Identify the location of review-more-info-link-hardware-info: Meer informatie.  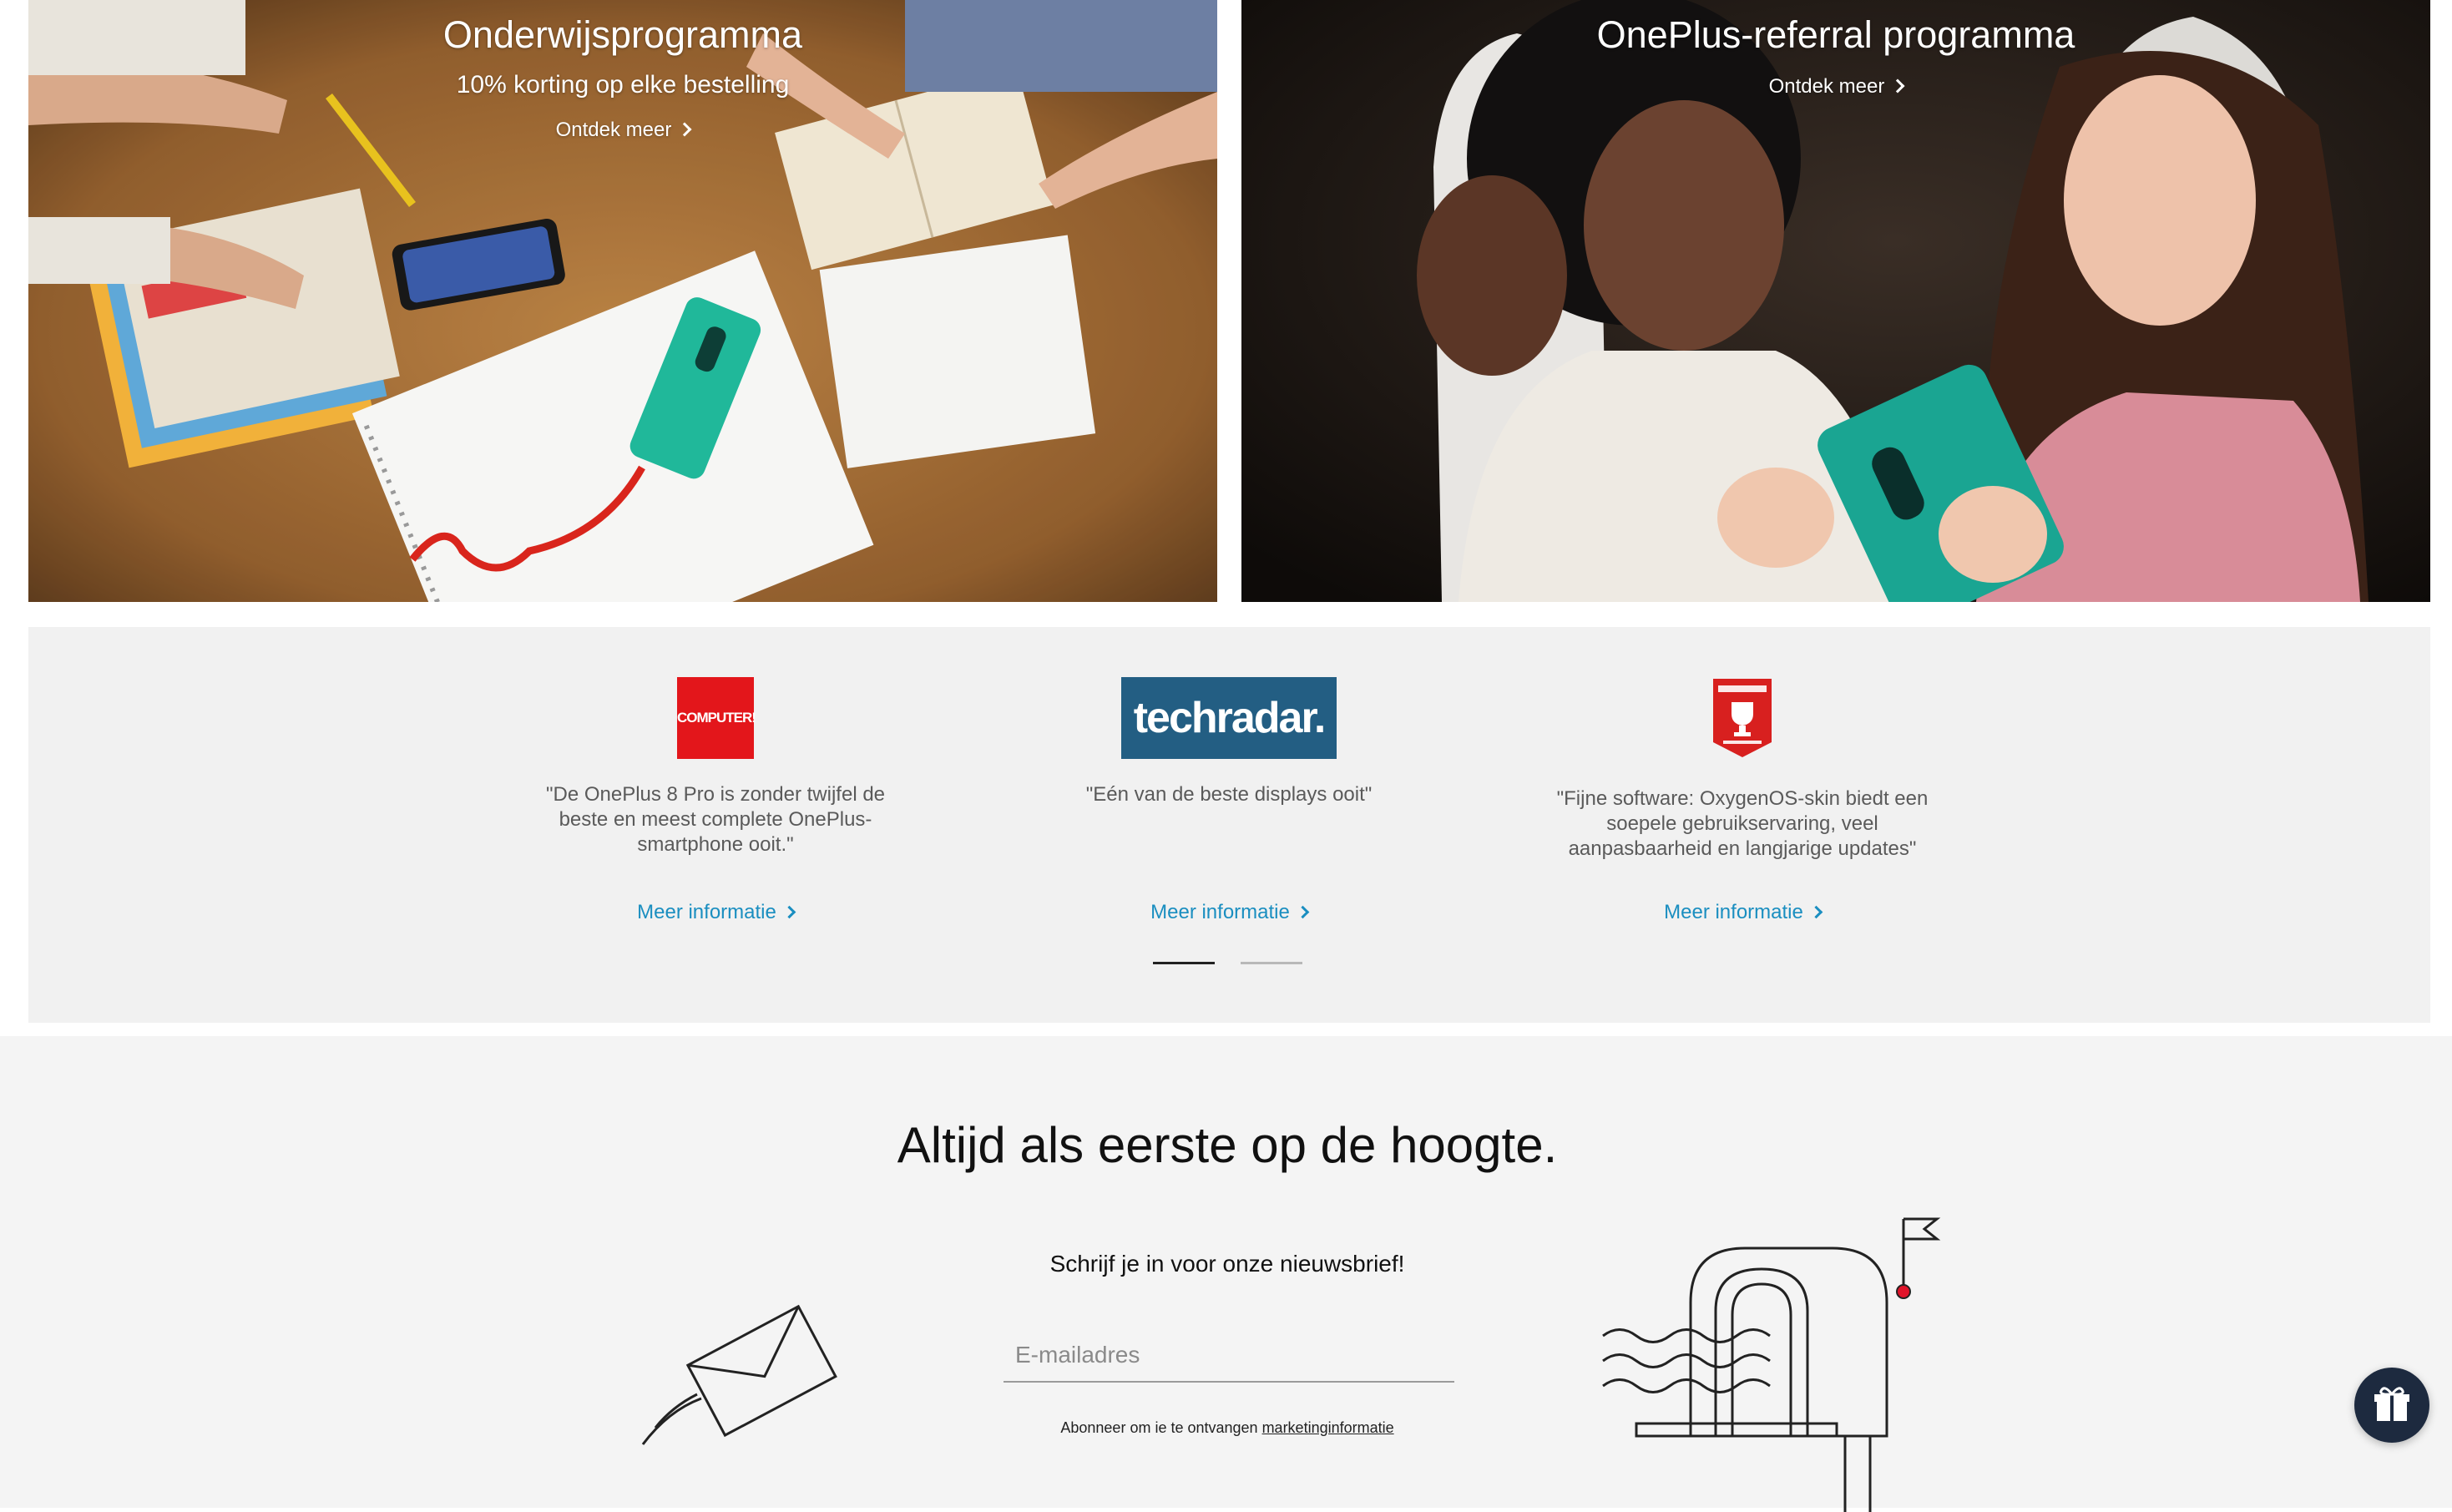
(1742, 913).